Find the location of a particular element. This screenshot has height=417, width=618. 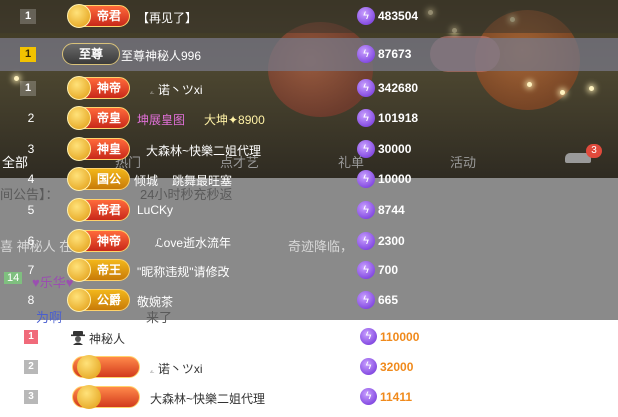

rank-number: 7 is located at coordinates (31, 270).